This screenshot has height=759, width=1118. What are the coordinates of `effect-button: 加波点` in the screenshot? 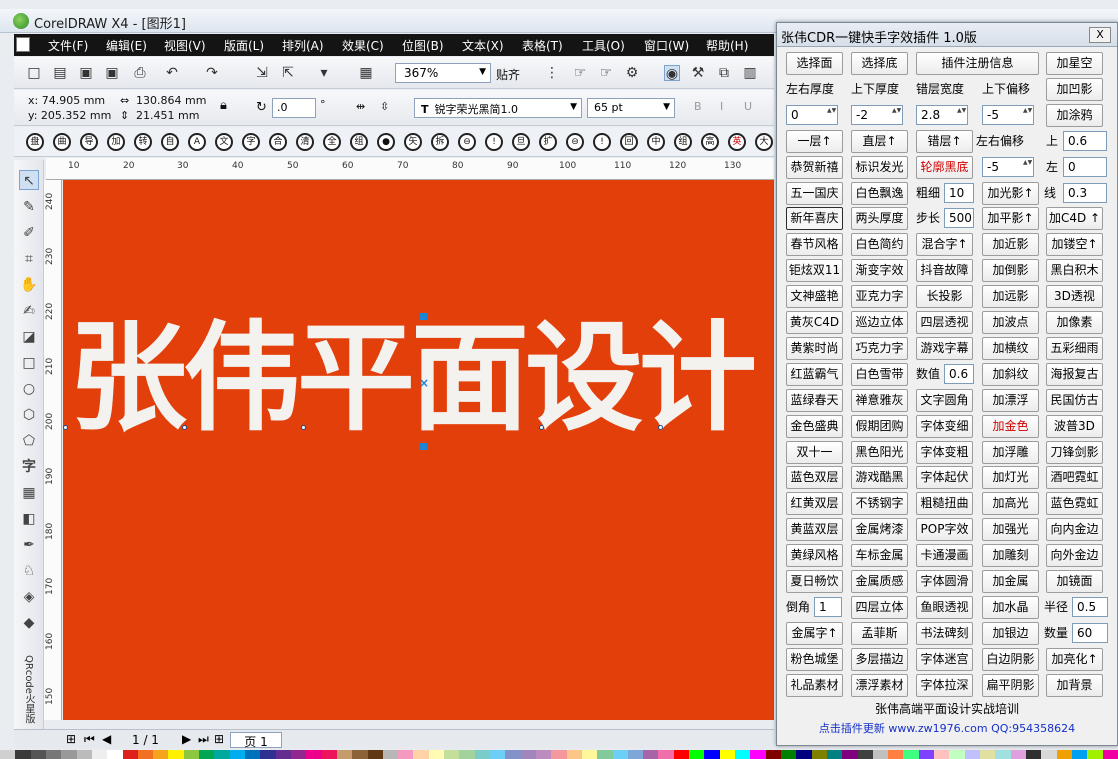 It's located at (1010, 322).